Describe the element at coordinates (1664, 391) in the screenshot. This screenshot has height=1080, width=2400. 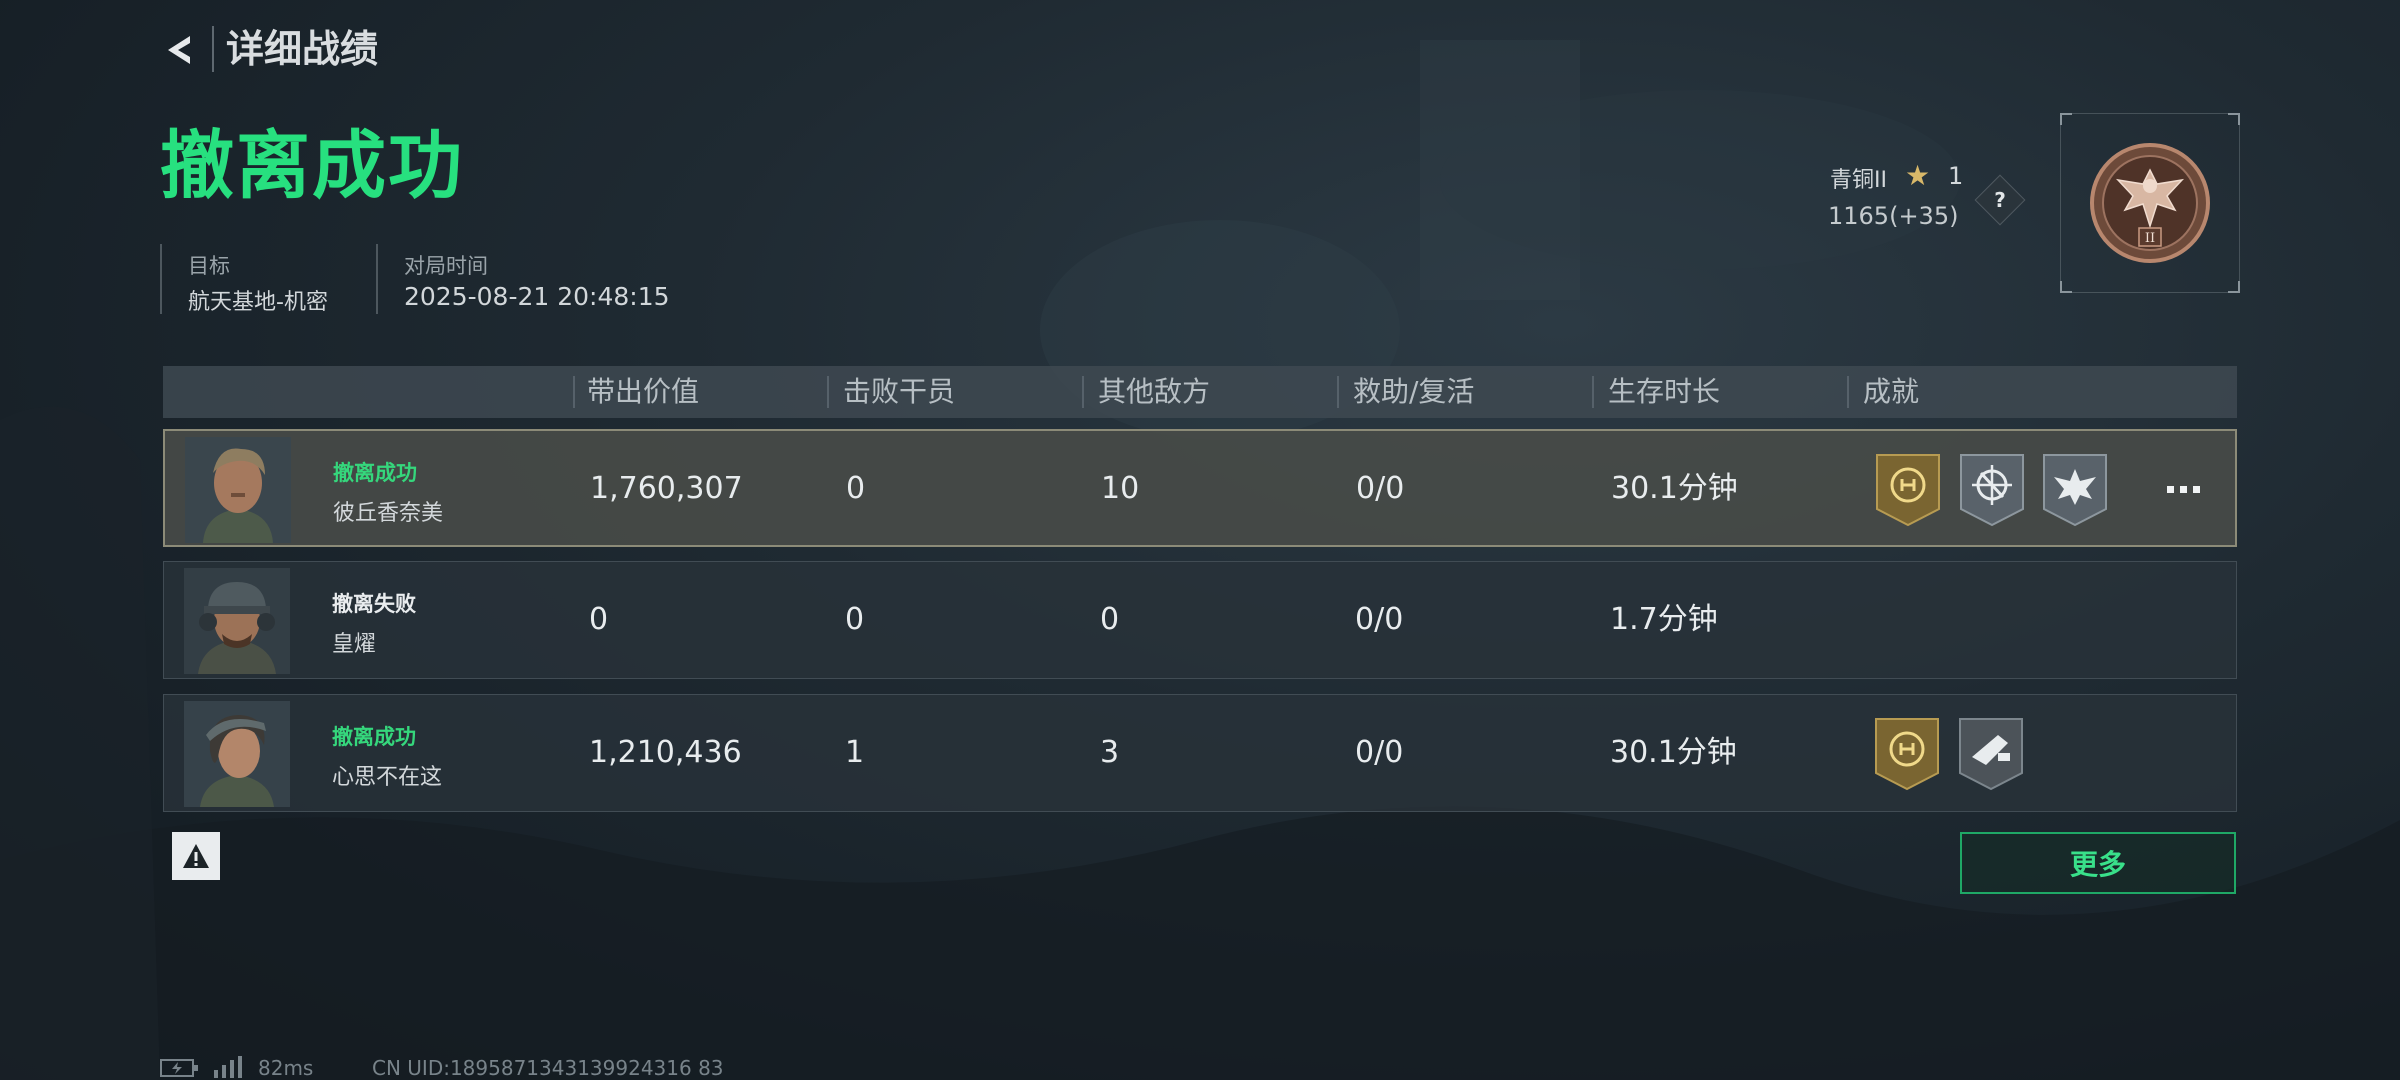
I see `column-header-survival: 生存时长` at that location.